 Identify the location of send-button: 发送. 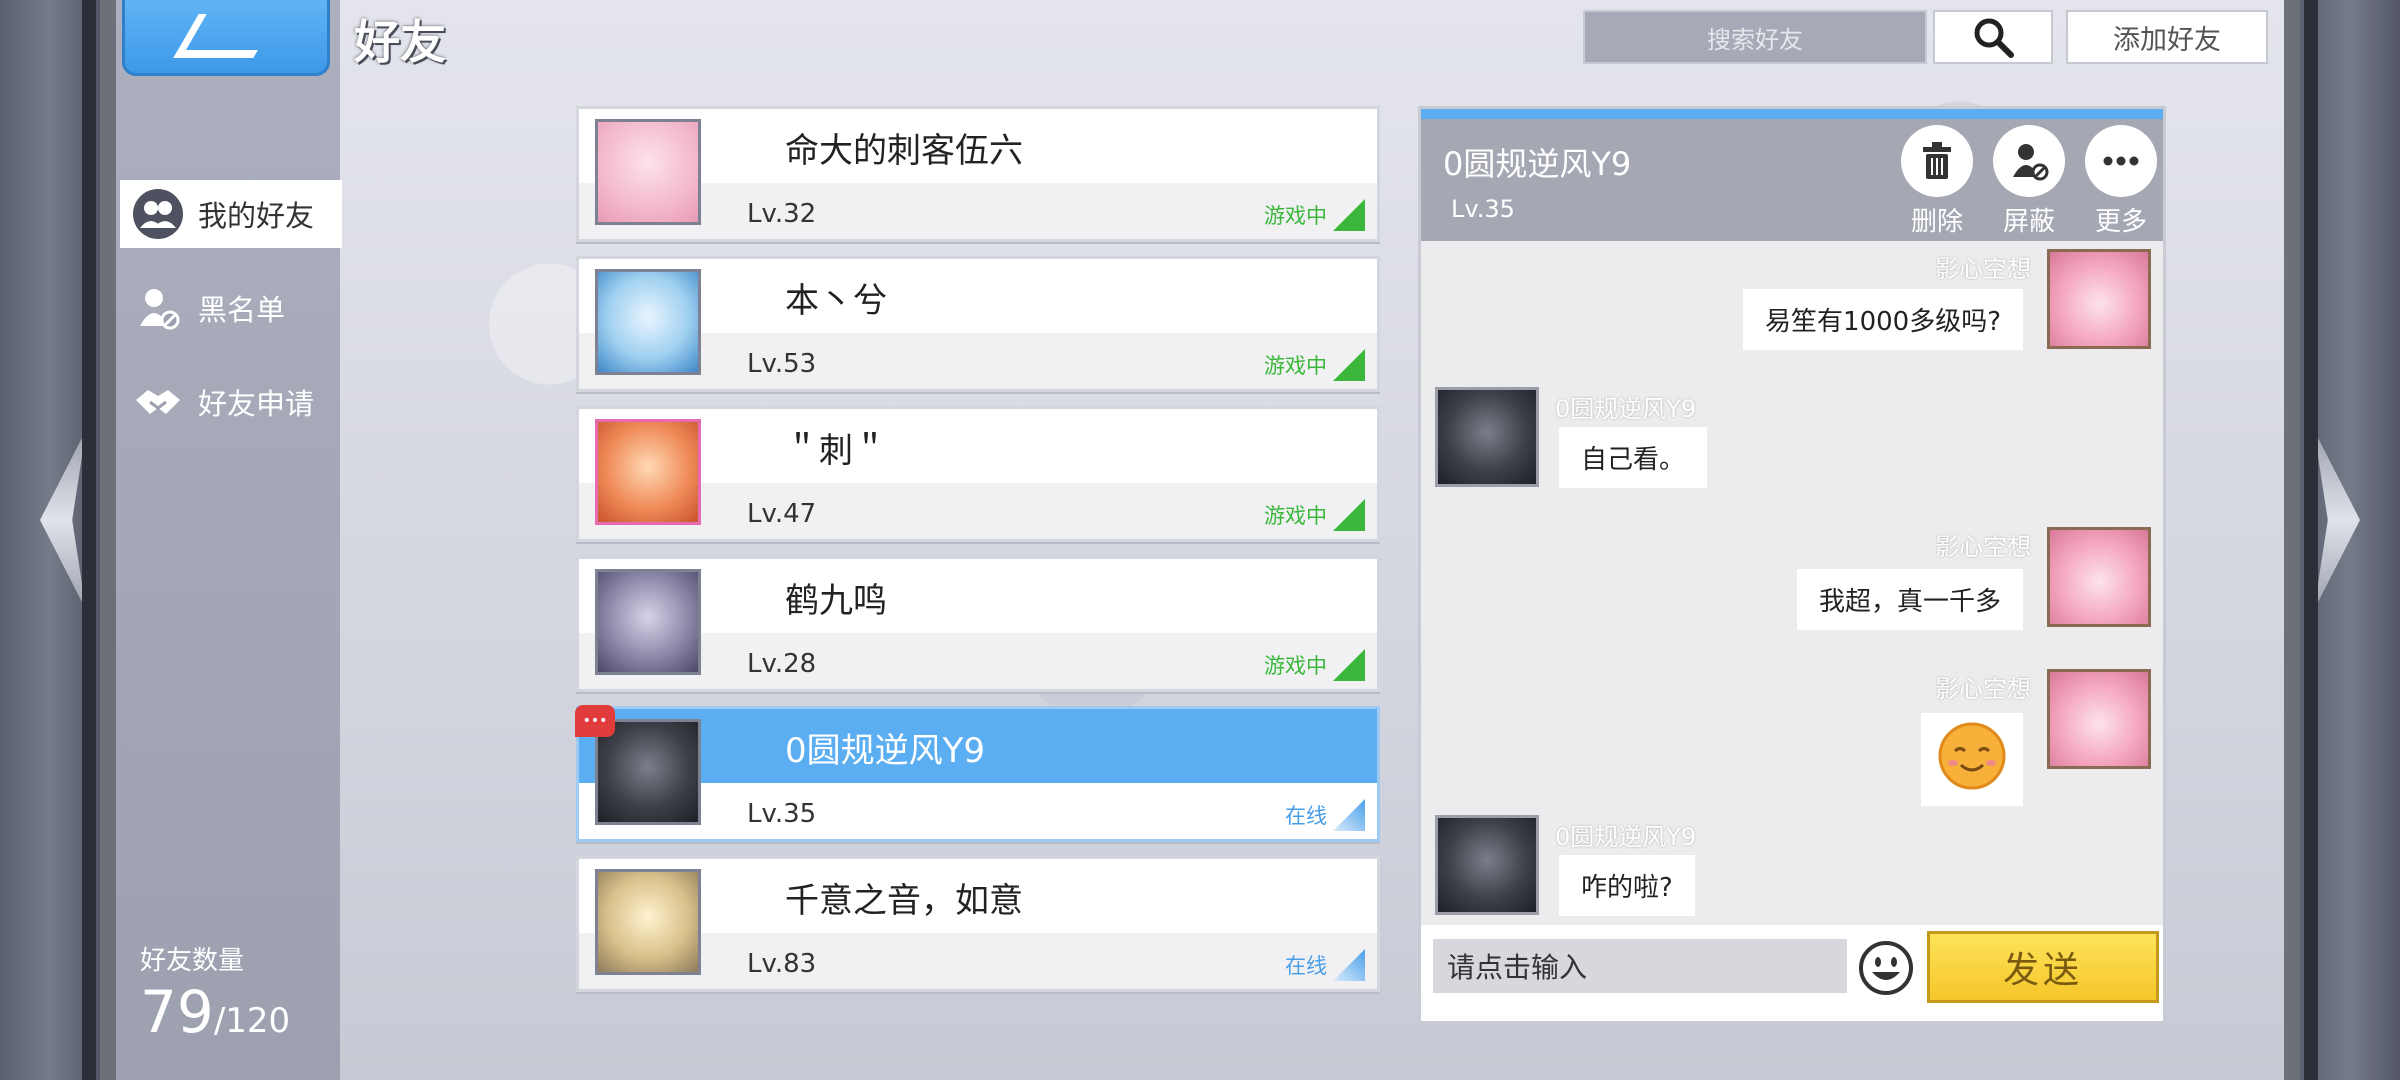
(2043, 967).